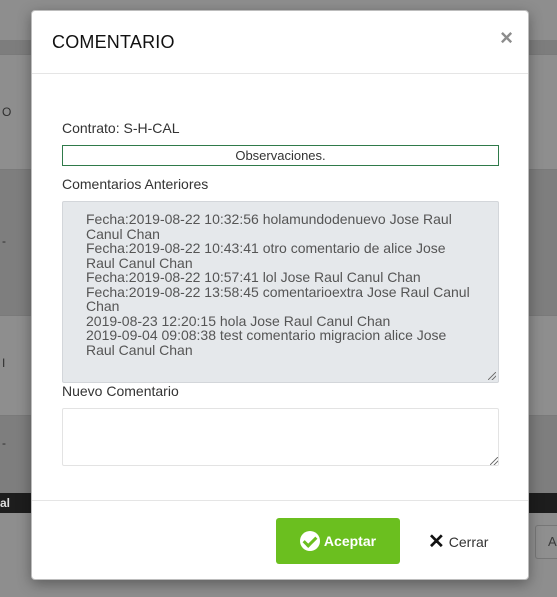  I want to click on cancel-button-label: Cerrar, so click(468, 542).